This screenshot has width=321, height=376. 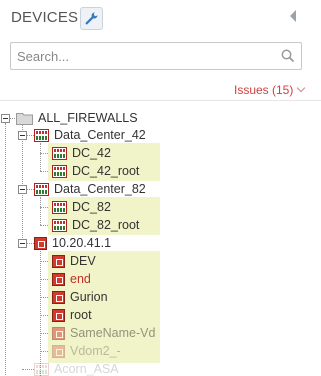 What do you see at coordinates (160, 18) in the screenshot?
I see `panel-header: DEVICES` at bounding box center [160, 18].